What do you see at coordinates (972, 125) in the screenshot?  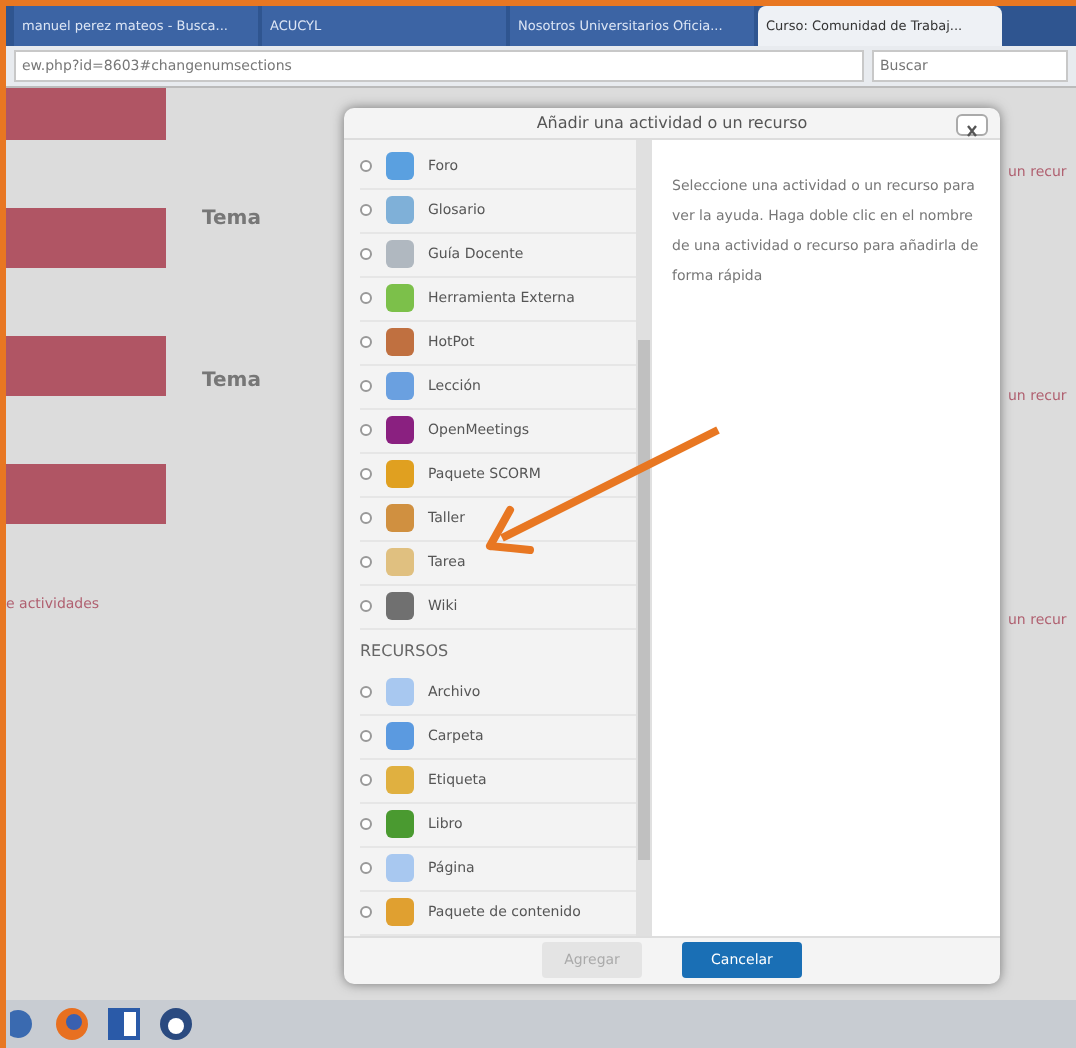 I see `close-button` at bounding box center [972, 125].